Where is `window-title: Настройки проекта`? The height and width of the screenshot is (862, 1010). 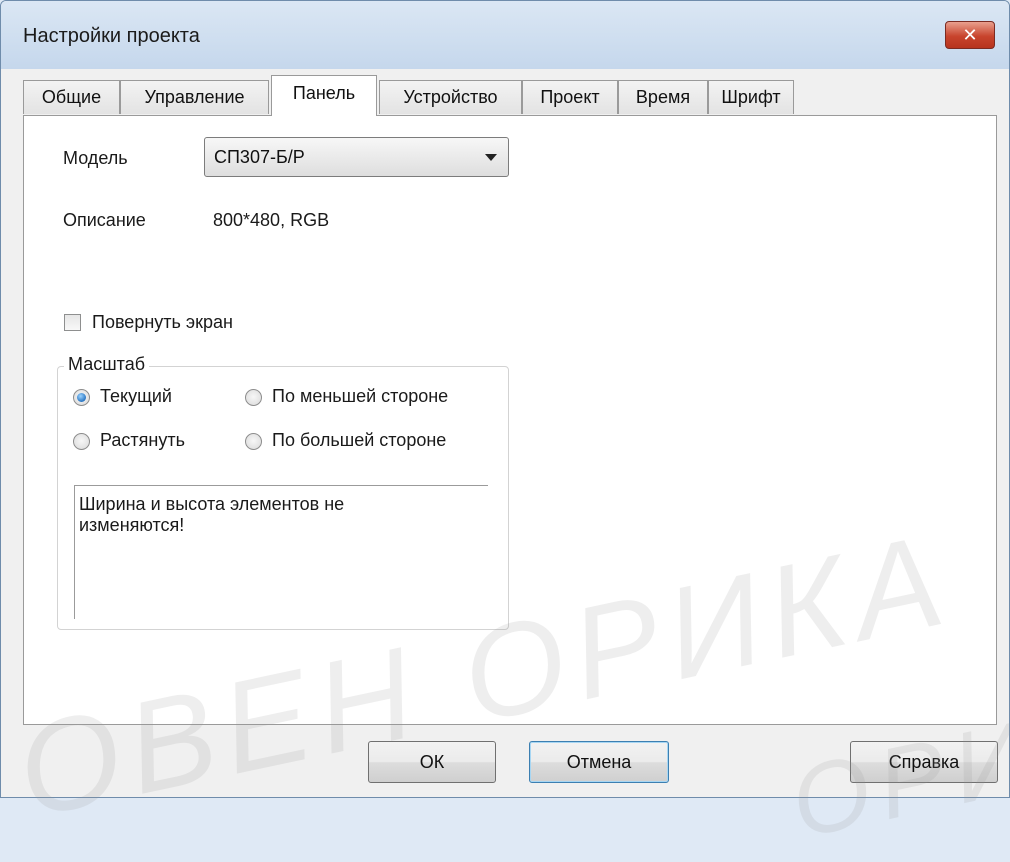
window-title: Настройки проекта is located at coordinates (111, 36).